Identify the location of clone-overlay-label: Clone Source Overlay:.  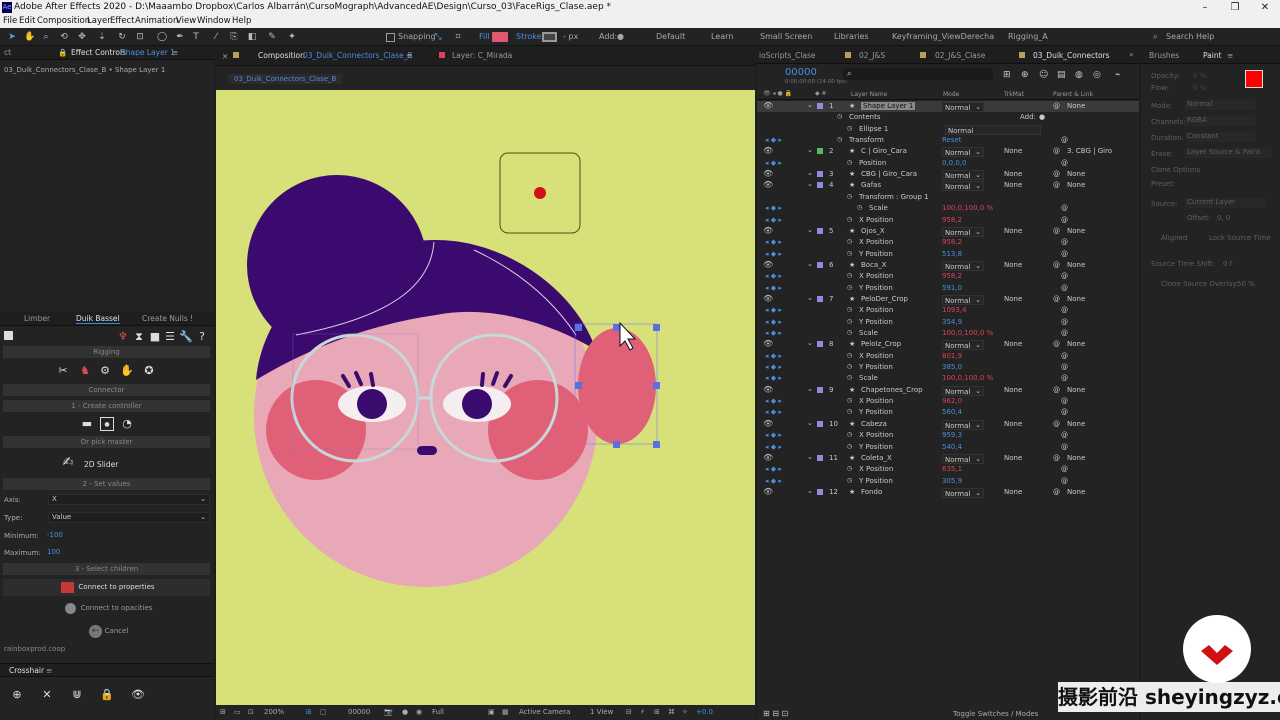
(1199, 284).